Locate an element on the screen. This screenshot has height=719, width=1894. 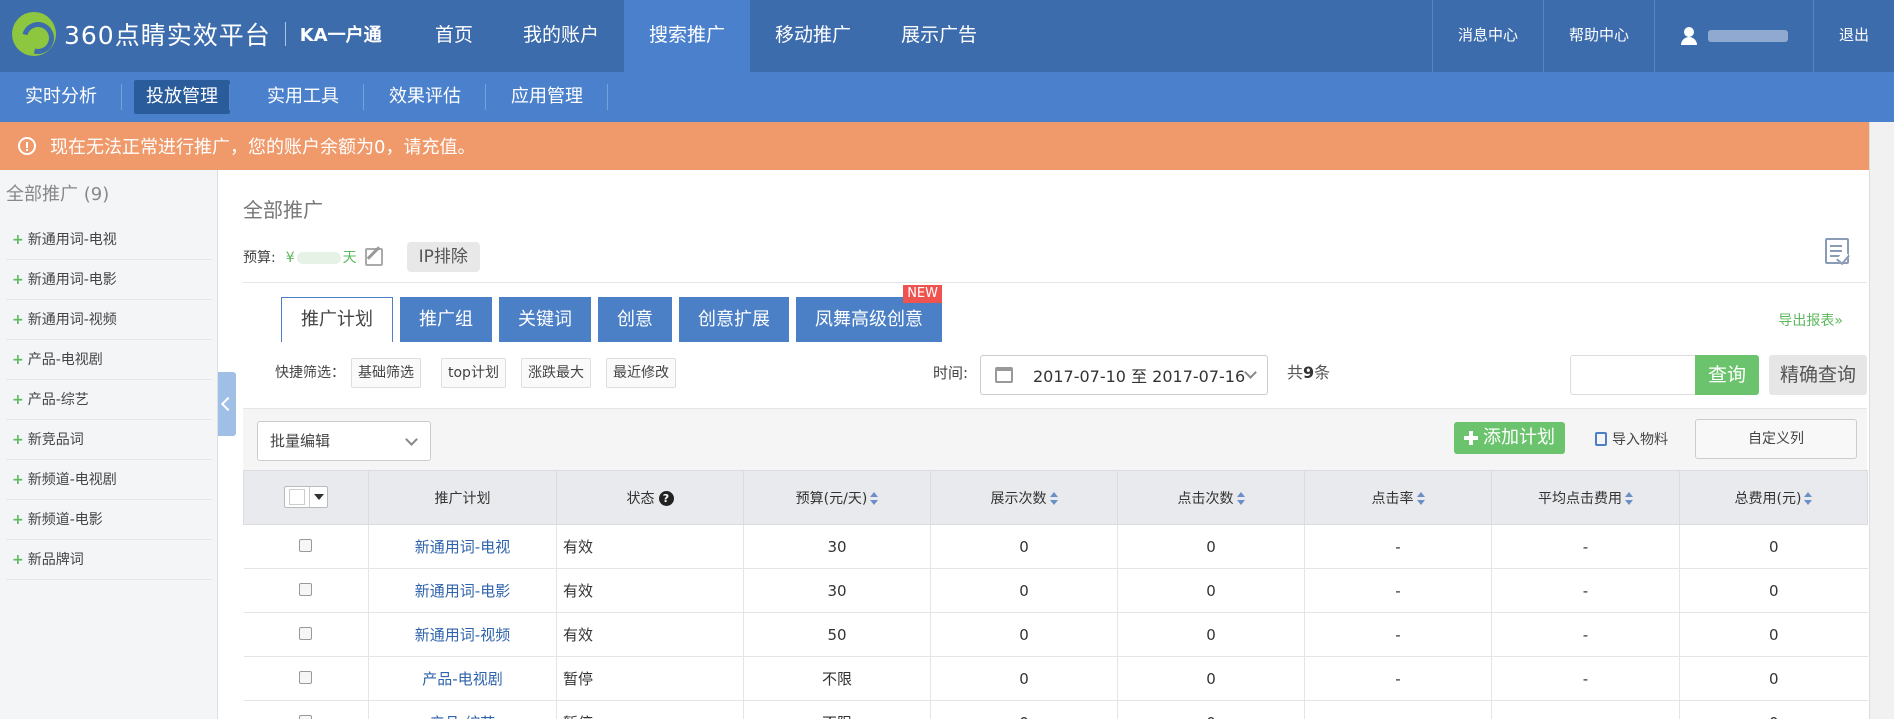
vertical-scrollbar is located at coordinates (1881, 420).